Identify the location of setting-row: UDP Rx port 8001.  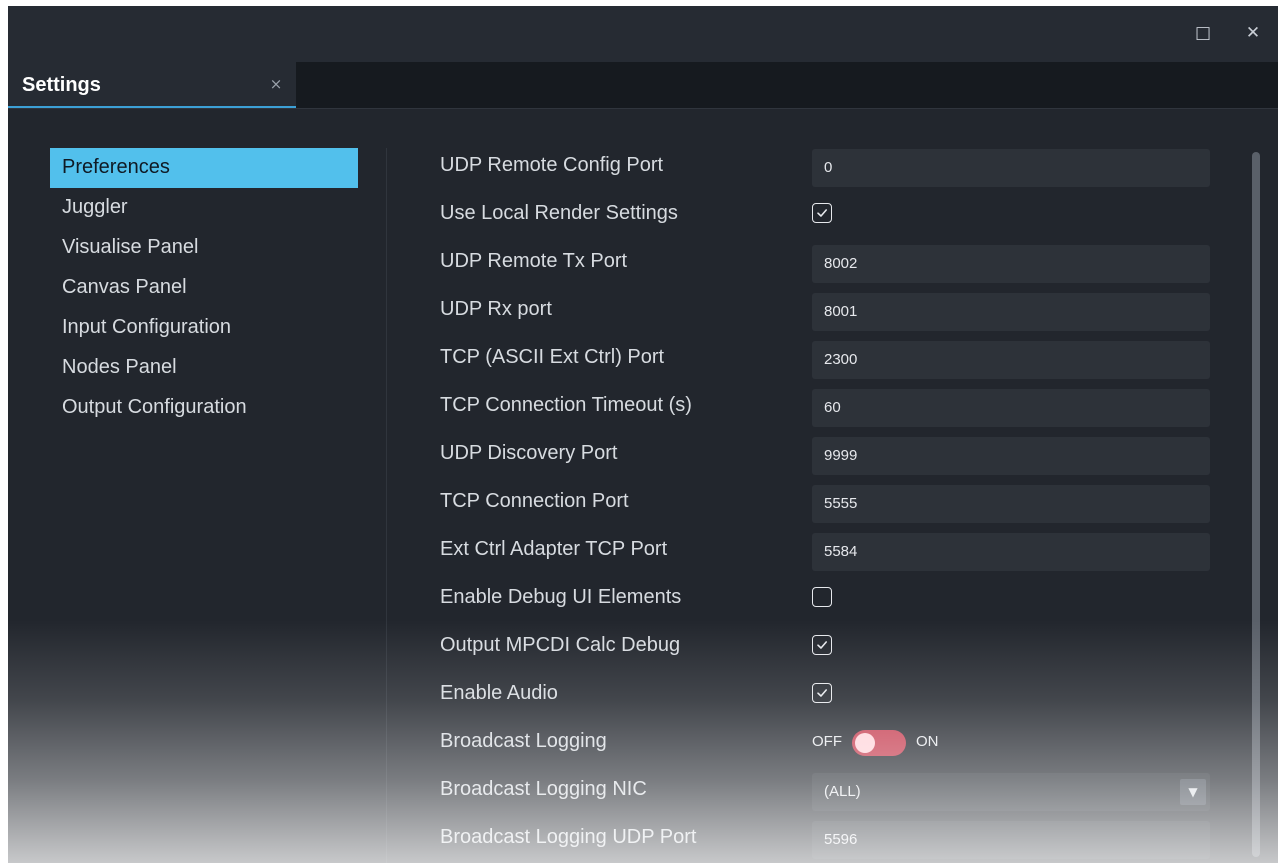
(825, 312).